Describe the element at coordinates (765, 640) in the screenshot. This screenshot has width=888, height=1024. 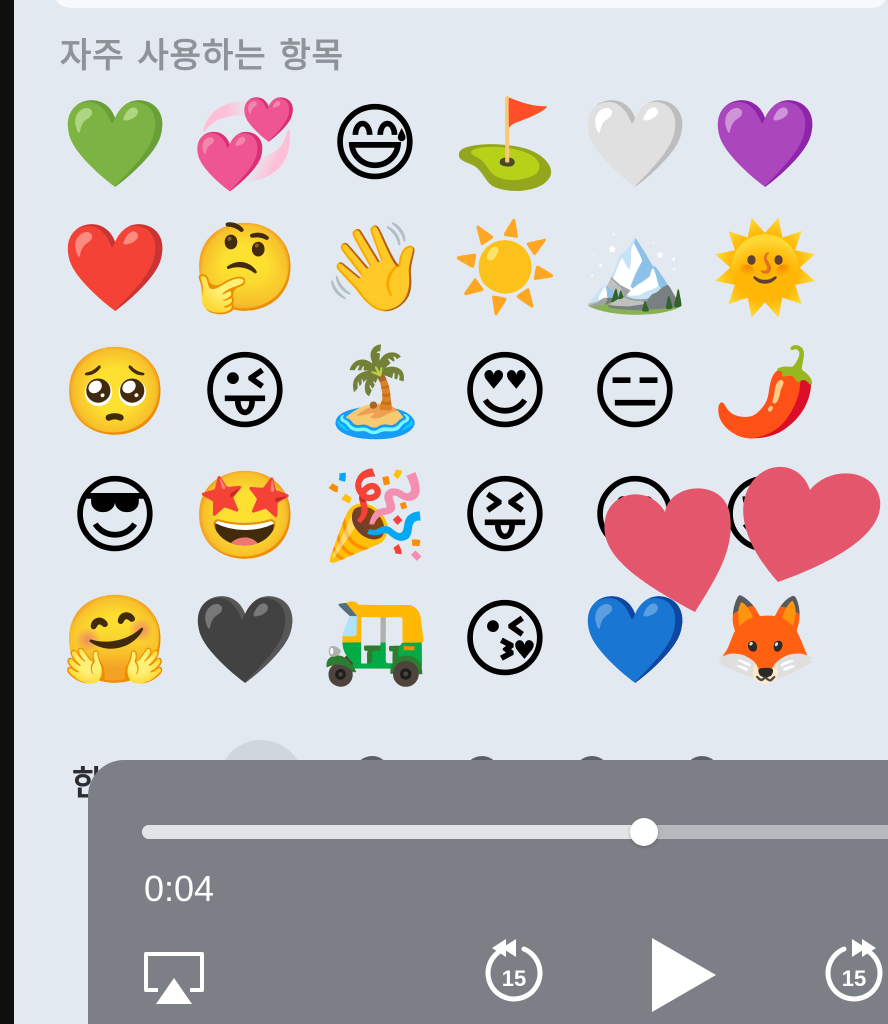
I see `emoji-key: 🦊` at that location.